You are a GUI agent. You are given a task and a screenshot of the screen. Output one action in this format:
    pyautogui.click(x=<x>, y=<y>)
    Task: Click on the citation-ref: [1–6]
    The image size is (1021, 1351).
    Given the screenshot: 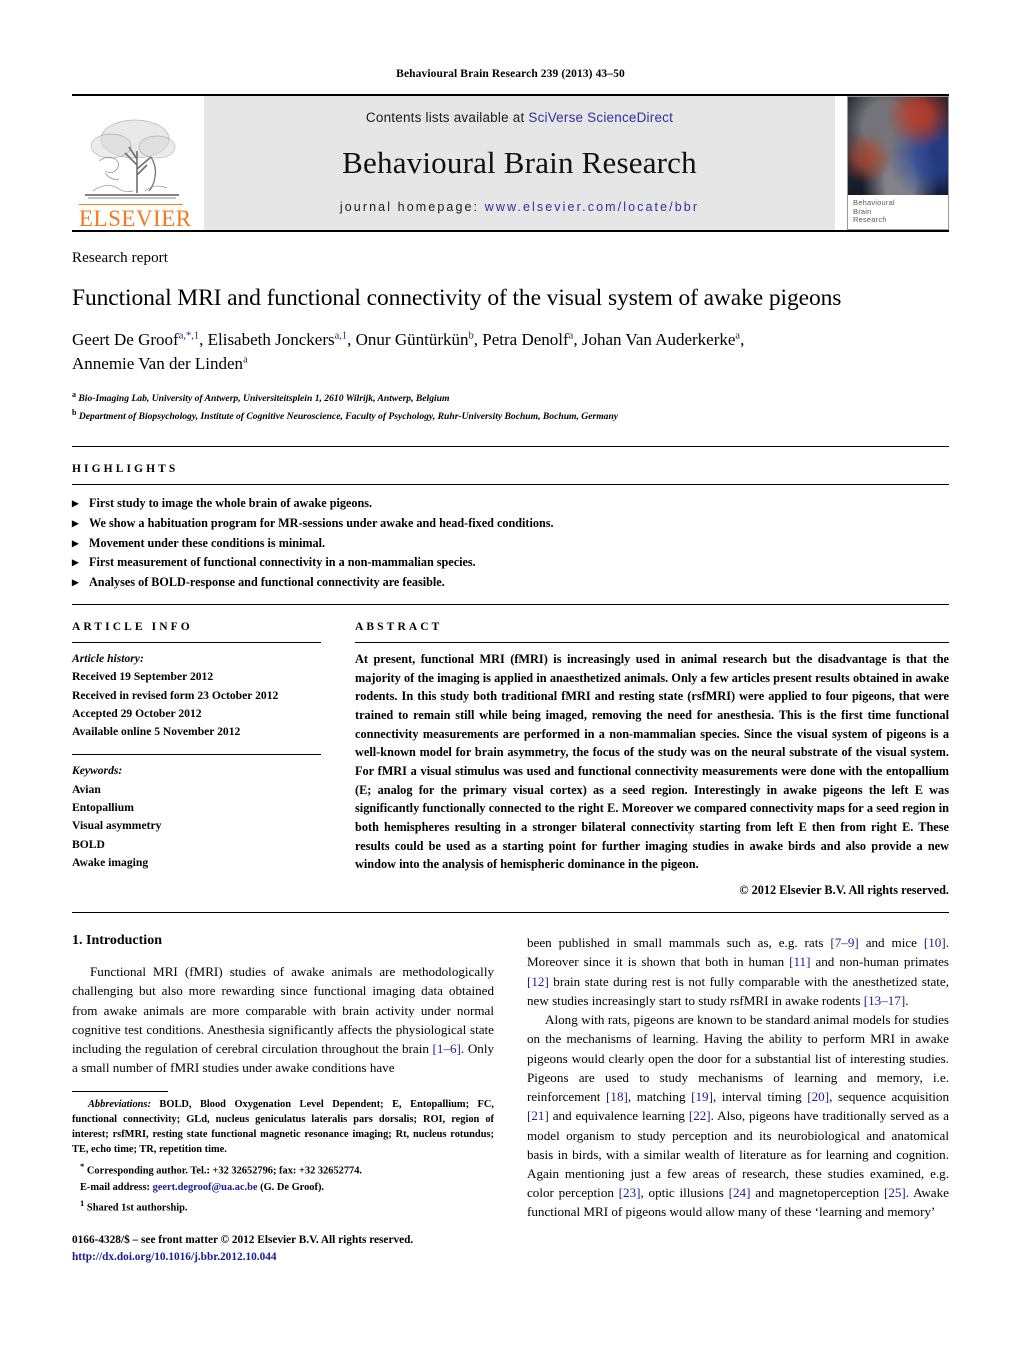 What is the action you would take?
    pyautogui.click(x=447, y=1048)
    